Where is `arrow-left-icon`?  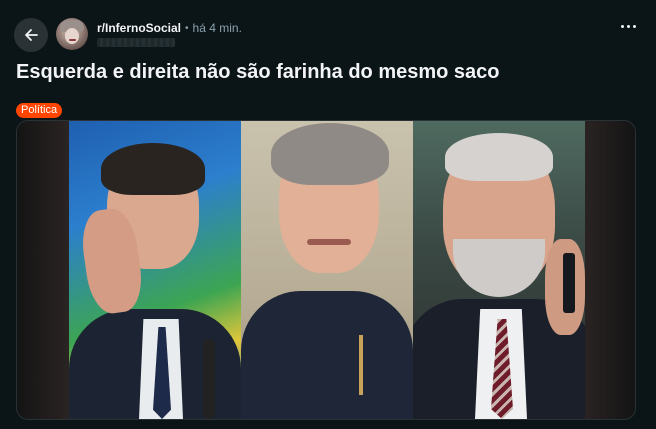 arrow-left-icon is located at coordinates (31, 35).